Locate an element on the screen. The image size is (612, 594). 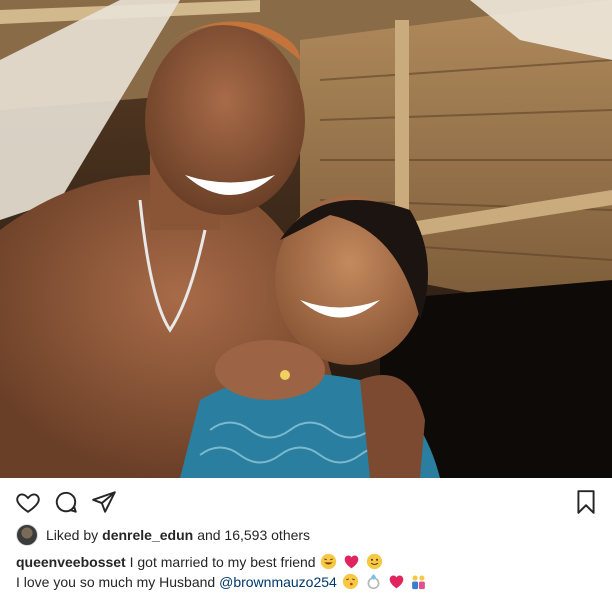
like-button is located at coordinates (28, 502).